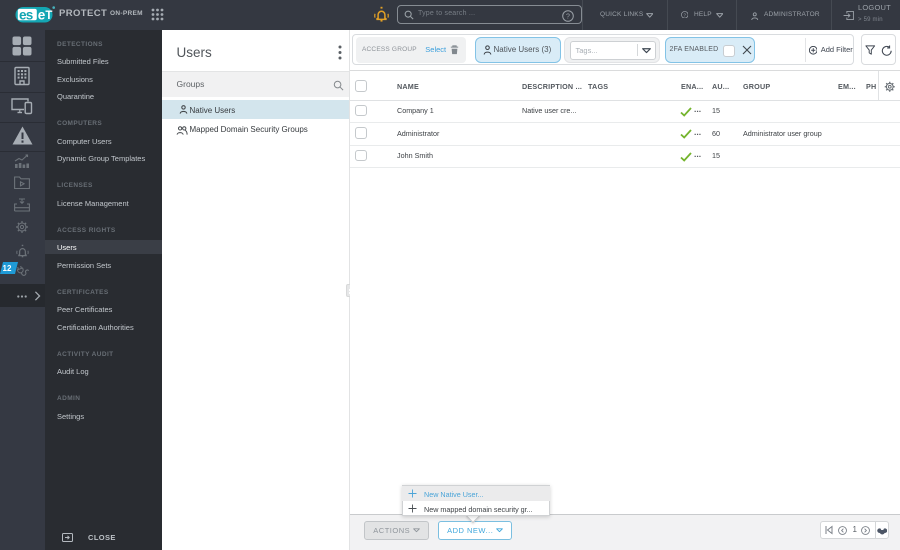  What do you see at coordinates (48, 16) in the screenshot?
I see `svg-text: T` at bounding box center [48, 16].